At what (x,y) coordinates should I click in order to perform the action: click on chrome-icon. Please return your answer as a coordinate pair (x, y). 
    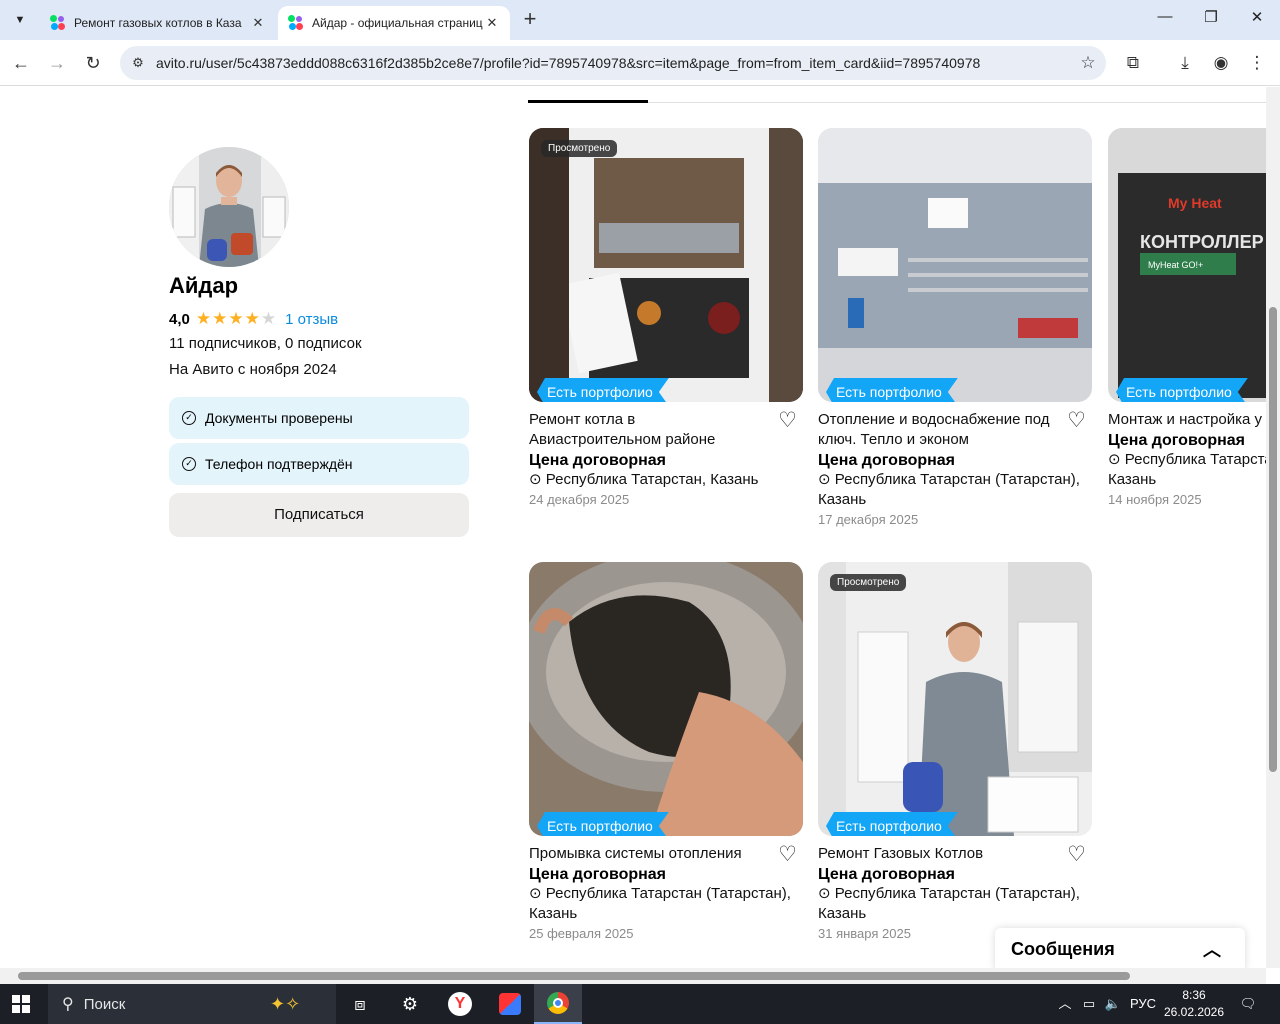
    Looking at the image, I should click on (558, 1004).